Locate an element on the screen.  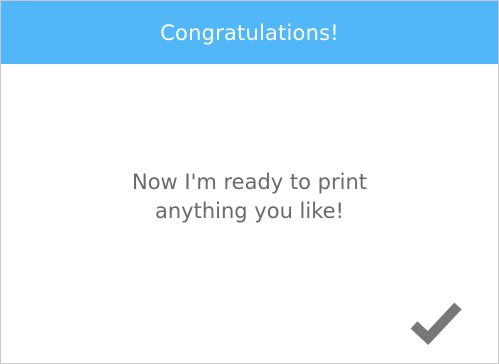
message-line-1: Now I'm ready to print is located at coordinates (249, 182).